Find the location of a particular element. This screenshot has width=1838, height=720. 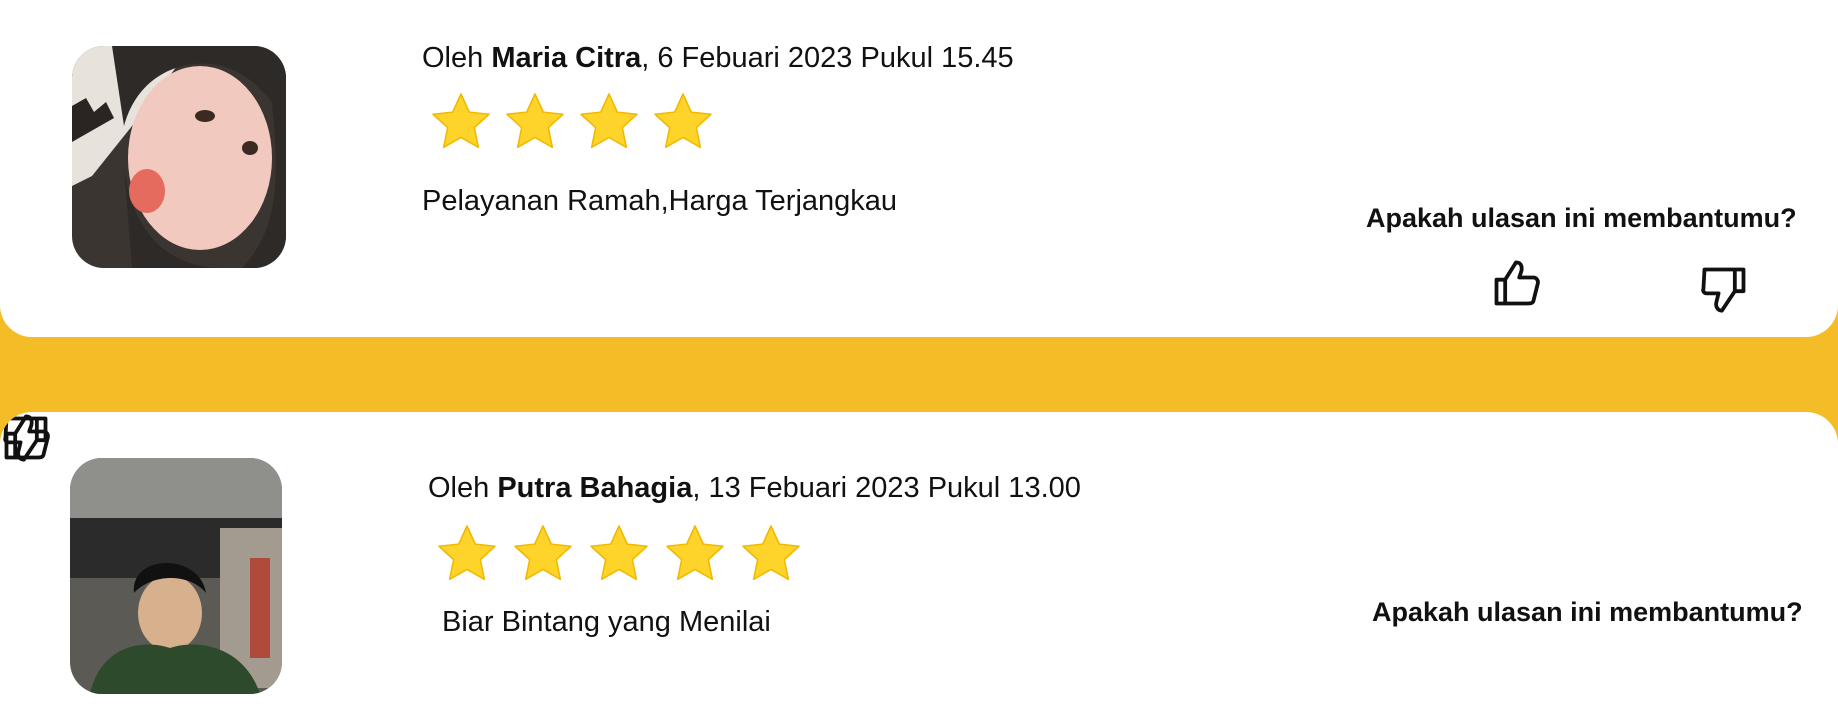

like-button is located at coordinates (1516, 284).